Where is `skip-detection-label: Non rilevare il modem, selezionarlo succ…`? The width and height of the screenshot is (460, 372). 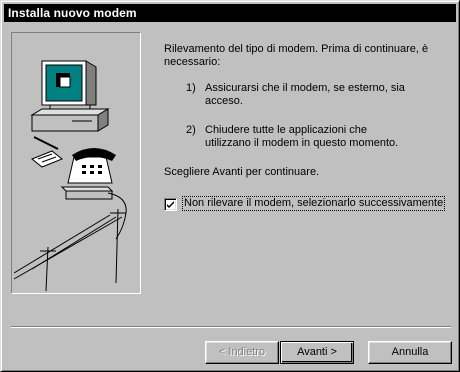
skip-detection-label: Non rilevare il modem, selezionarlo succ… is located at coordinates (313, 203).